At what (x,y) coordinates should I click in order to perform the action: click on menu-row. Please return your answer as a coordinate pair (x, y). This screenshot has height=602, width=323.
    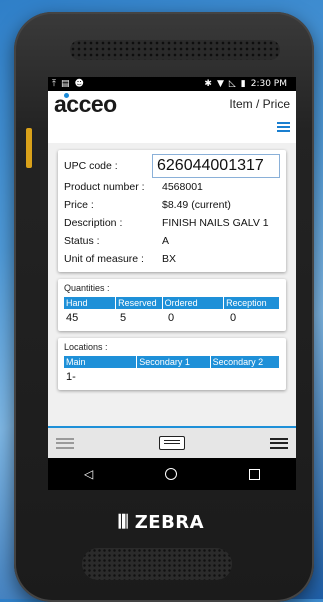
    Looking at the image, I should click on (172, 127).